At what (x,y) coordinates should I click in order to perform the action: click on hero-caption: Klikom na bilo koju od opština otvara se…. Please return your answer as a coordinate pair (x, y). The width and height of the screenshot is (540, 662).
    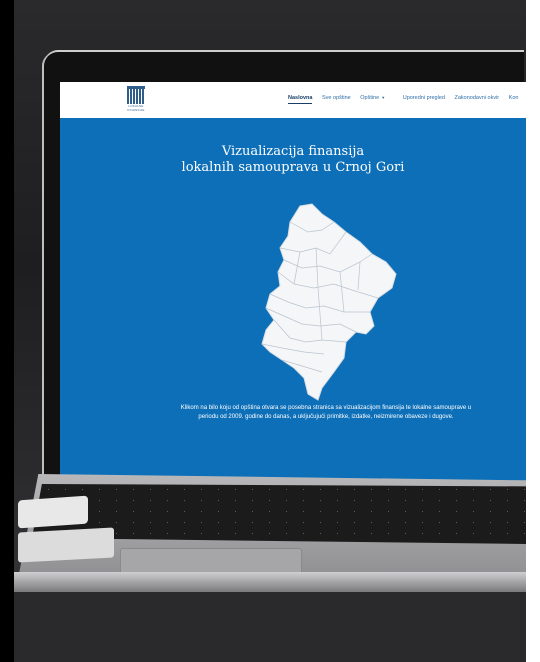
    Looking at the image, I should click on (326, 412).